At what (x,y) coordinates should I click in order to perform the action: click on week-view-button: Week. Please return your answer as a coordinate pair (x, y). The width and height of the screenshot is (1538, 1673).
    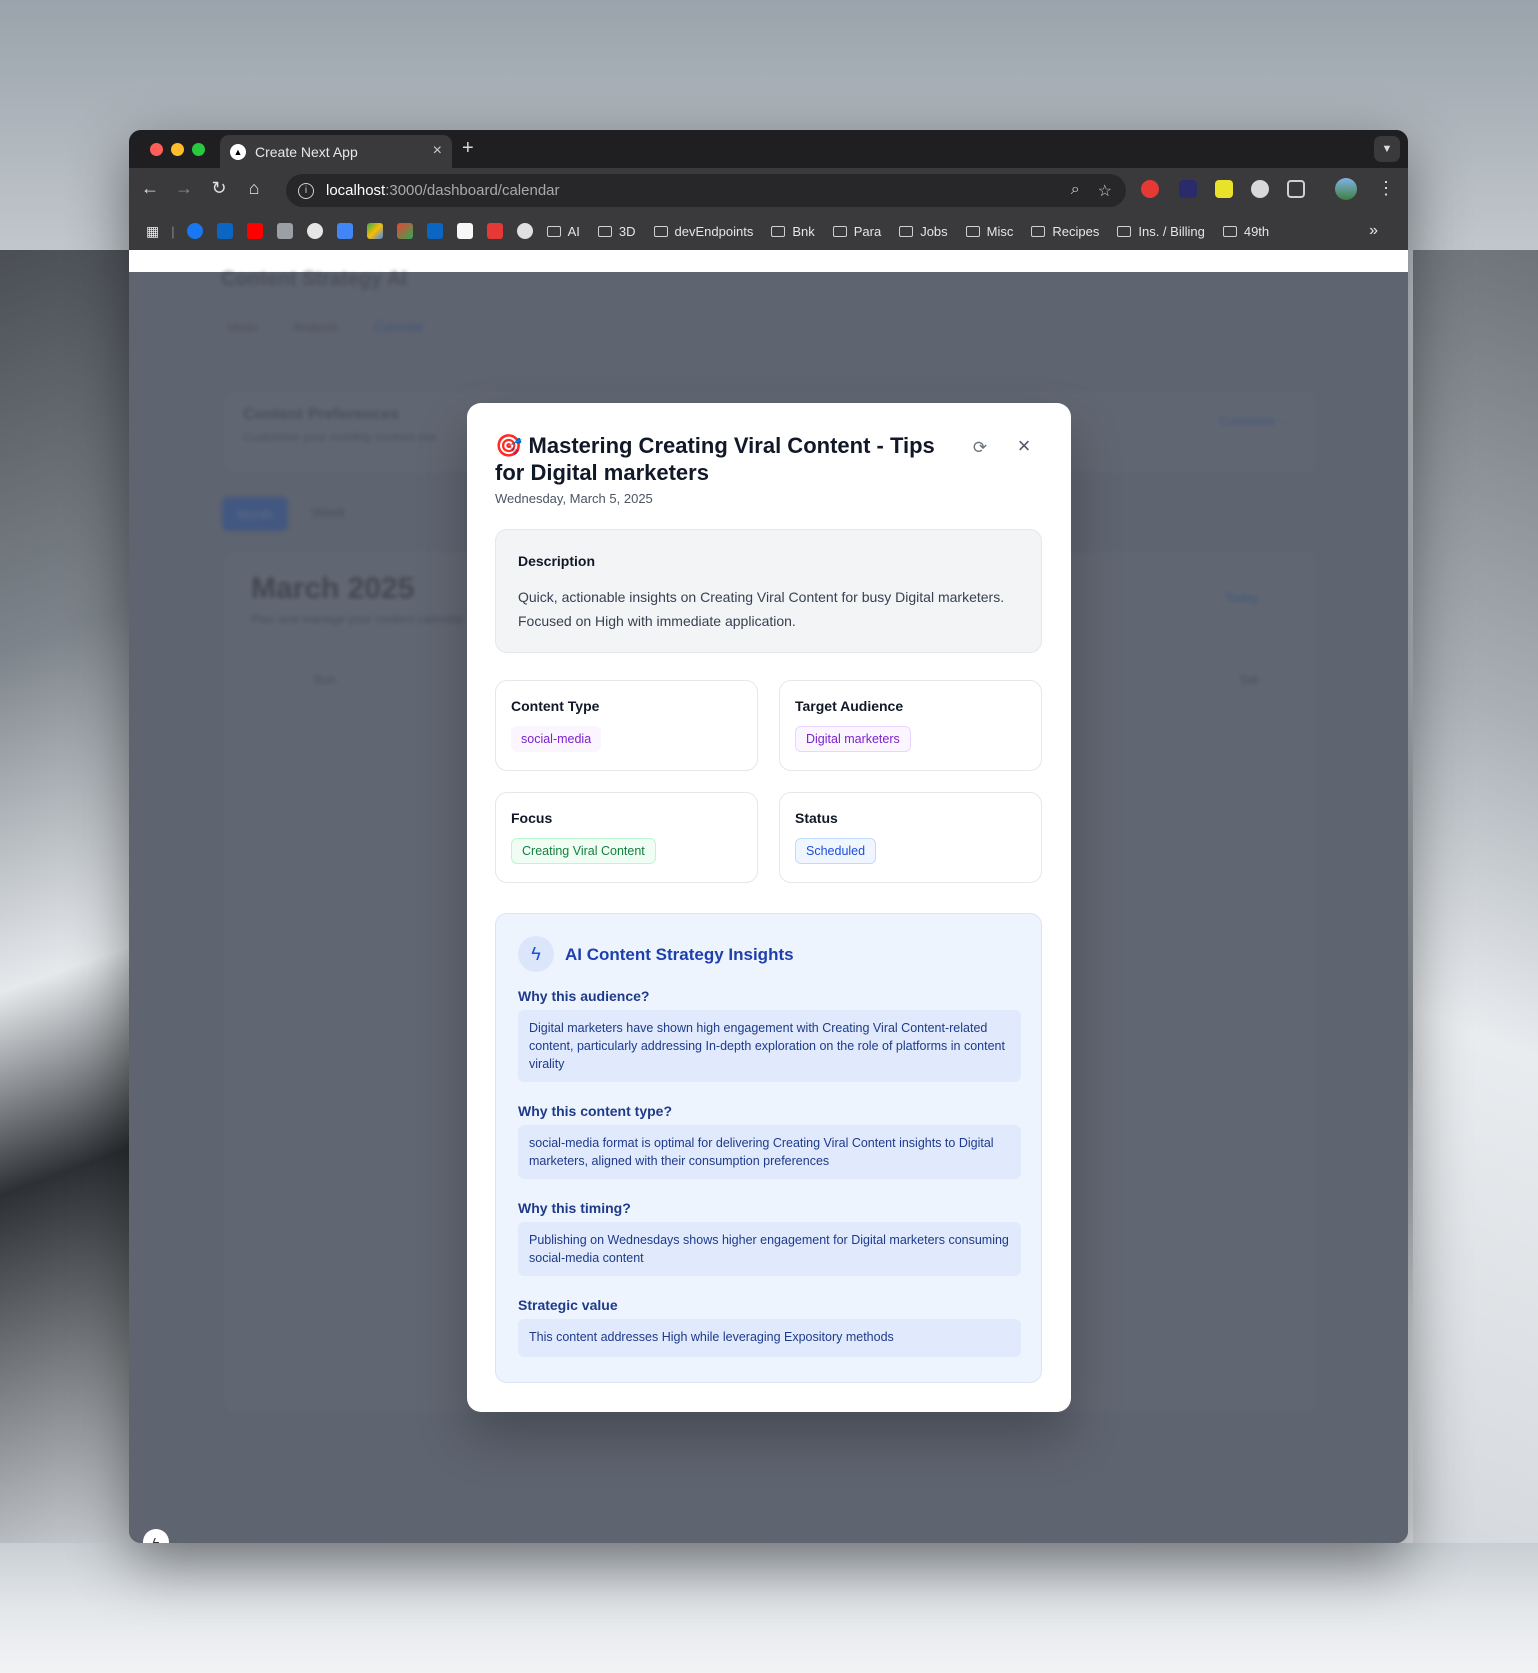
    Looking at the image, I should click on (328, 512).